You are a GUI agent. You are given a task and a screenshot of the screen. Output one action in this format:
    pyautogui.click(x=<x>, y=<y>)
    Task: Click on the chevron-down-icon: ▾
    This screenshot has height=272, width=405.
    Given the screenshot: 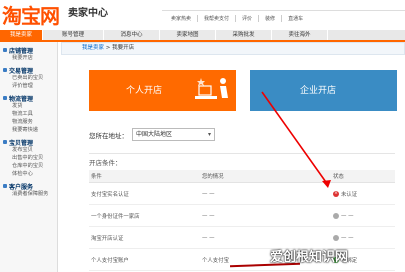 What is the action you would take?
    pyautogui.click(x=209, y=134)
    